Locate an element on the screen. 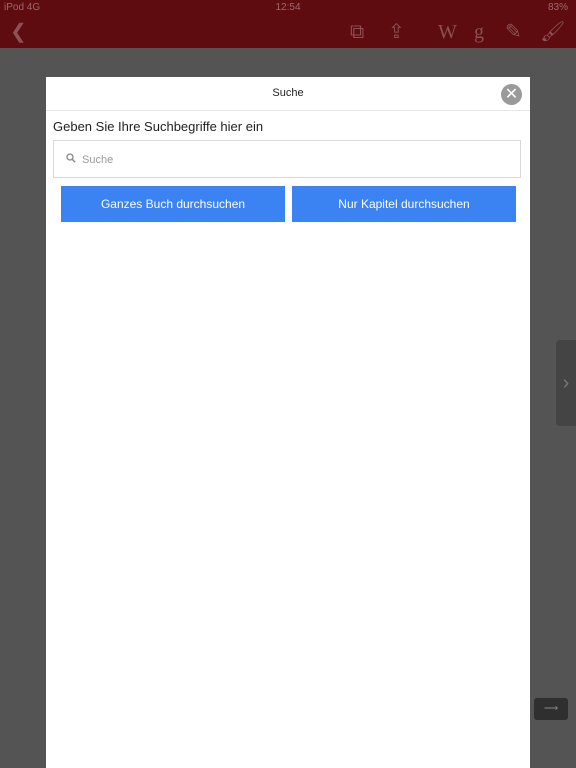  google-icon: g is located at coordinates (479, 32).